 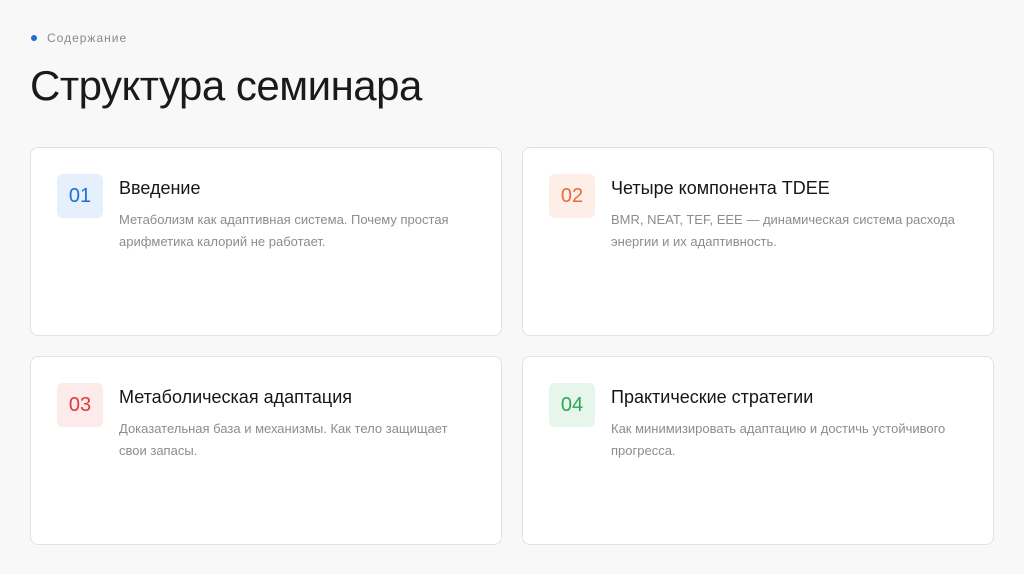 What do you see at coordinates (712, 397) in the screenshot?
I see `card-title: Практические стратегии` at bounding box center [712, 397].